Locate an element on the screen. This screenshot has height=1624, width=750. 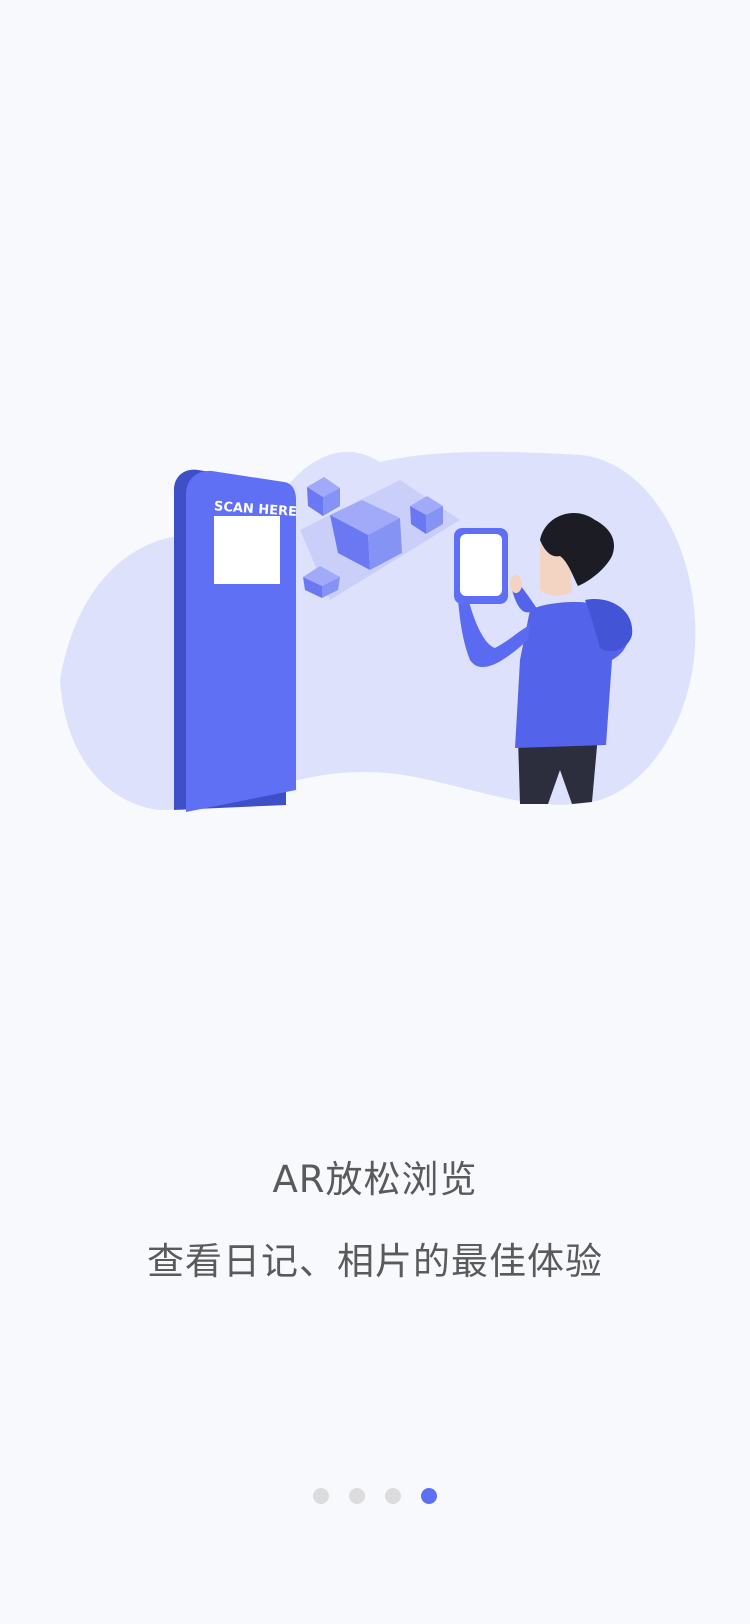
kiosk-qr-screen is located at coordinates (247, 550).